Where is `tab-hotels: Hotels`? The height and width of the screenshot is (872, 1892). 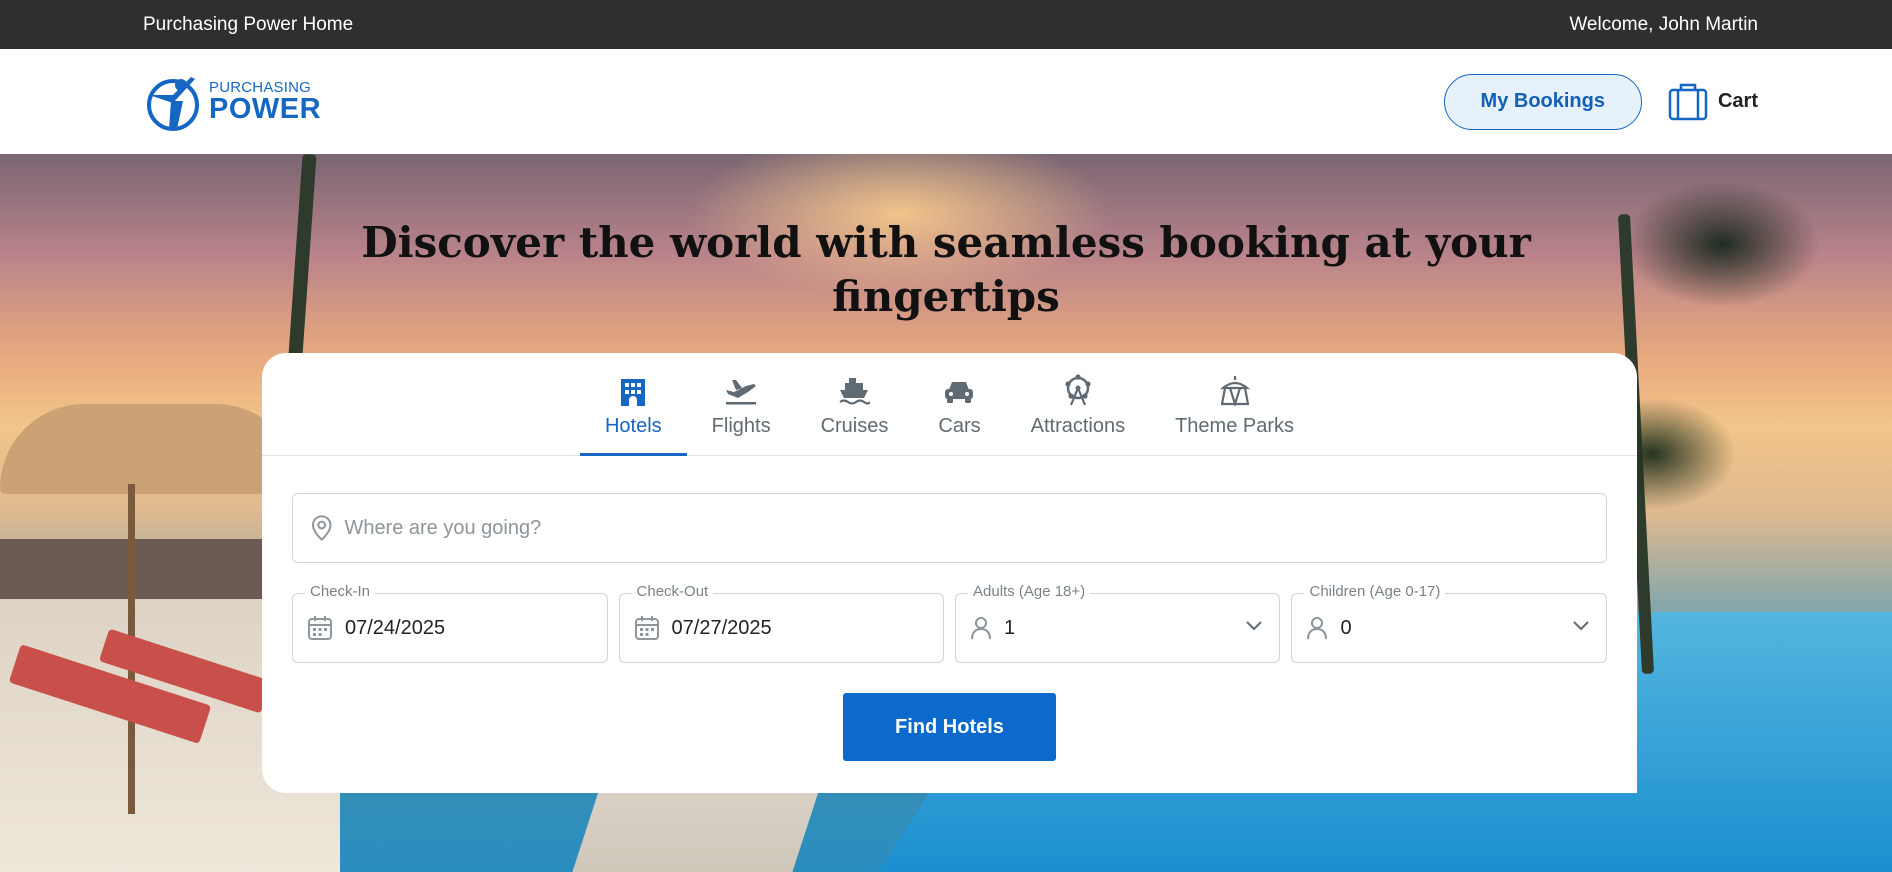
tab-hotels: Hotels is located at coordinates (633, 404).